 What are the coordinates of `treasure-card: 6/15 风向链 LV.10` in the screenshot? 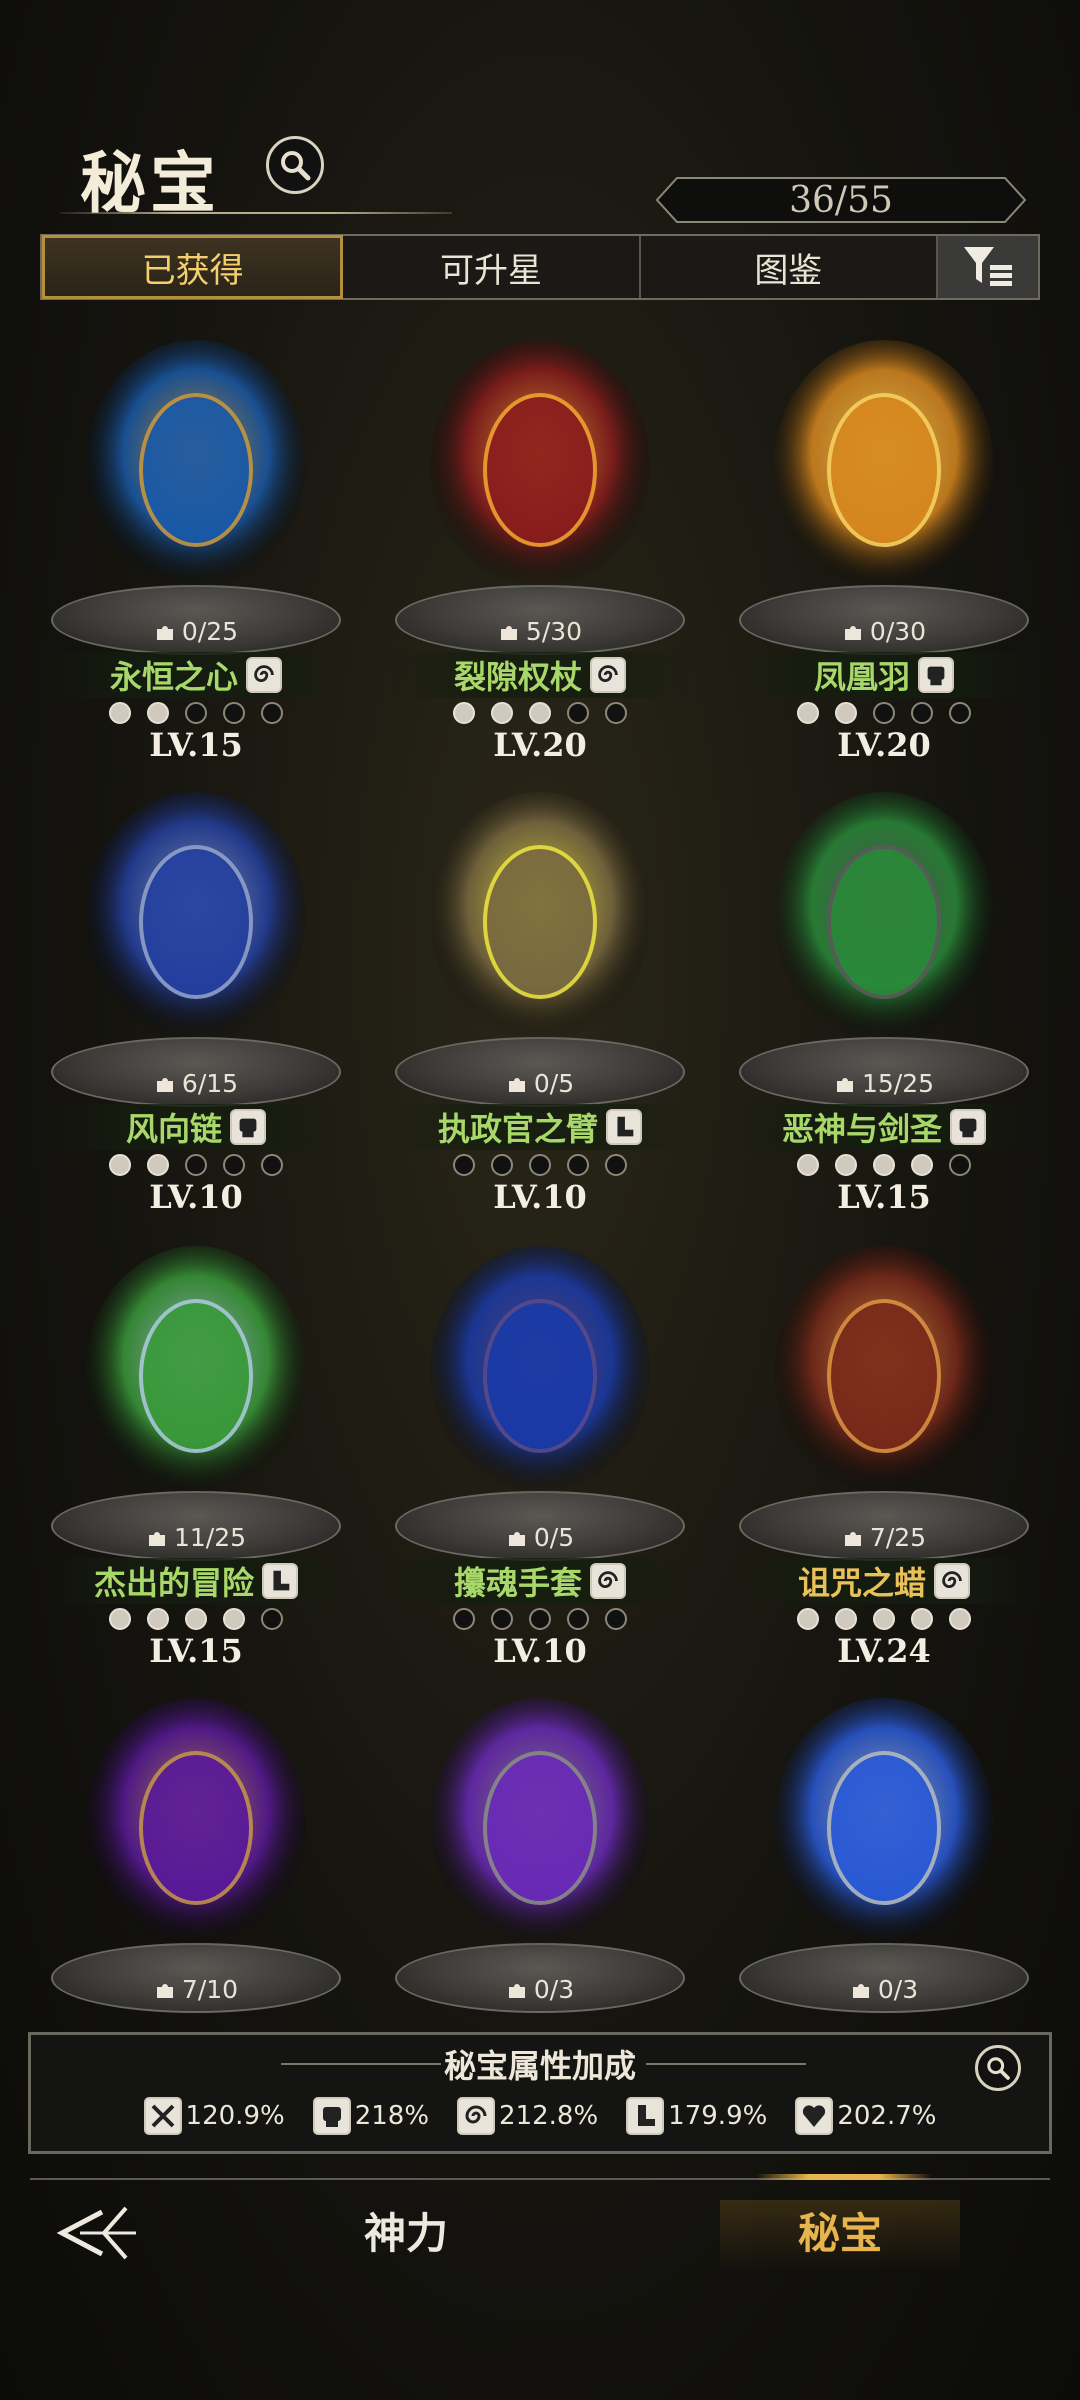 It's located at (196, 999).